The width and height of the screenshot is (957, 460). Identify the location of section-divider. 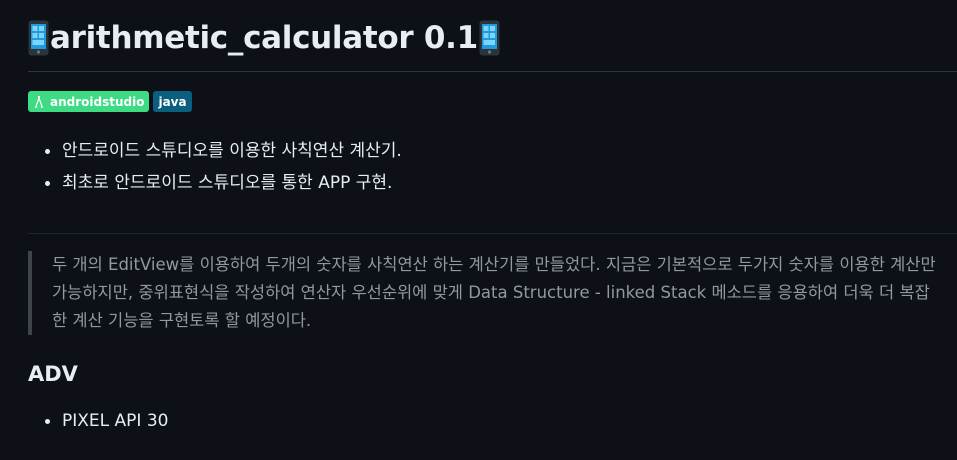
(492, 233).